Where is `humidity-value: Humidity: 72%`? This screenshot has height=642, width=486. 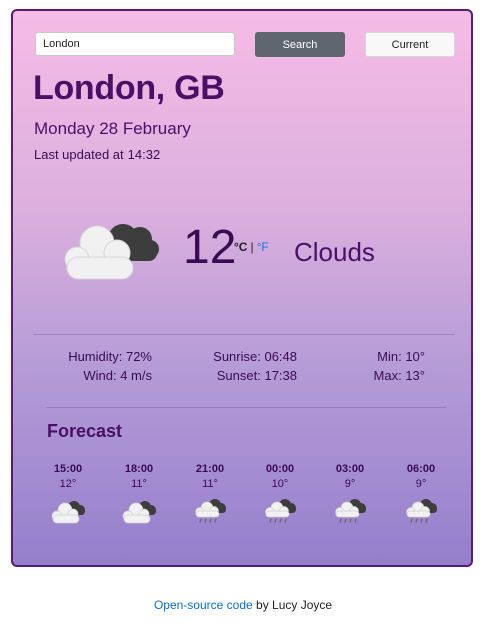 humidity-value: Humidity: 72% is located at coordinates (110, 356).